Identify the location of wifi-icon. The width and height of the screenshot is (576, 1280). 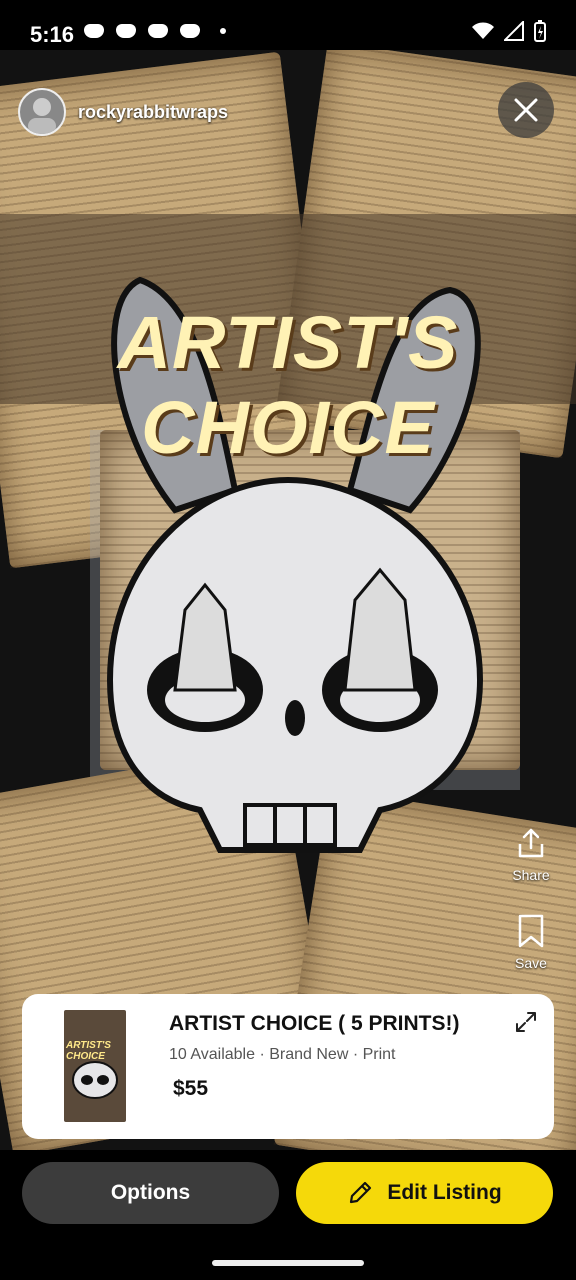
(483, 30).